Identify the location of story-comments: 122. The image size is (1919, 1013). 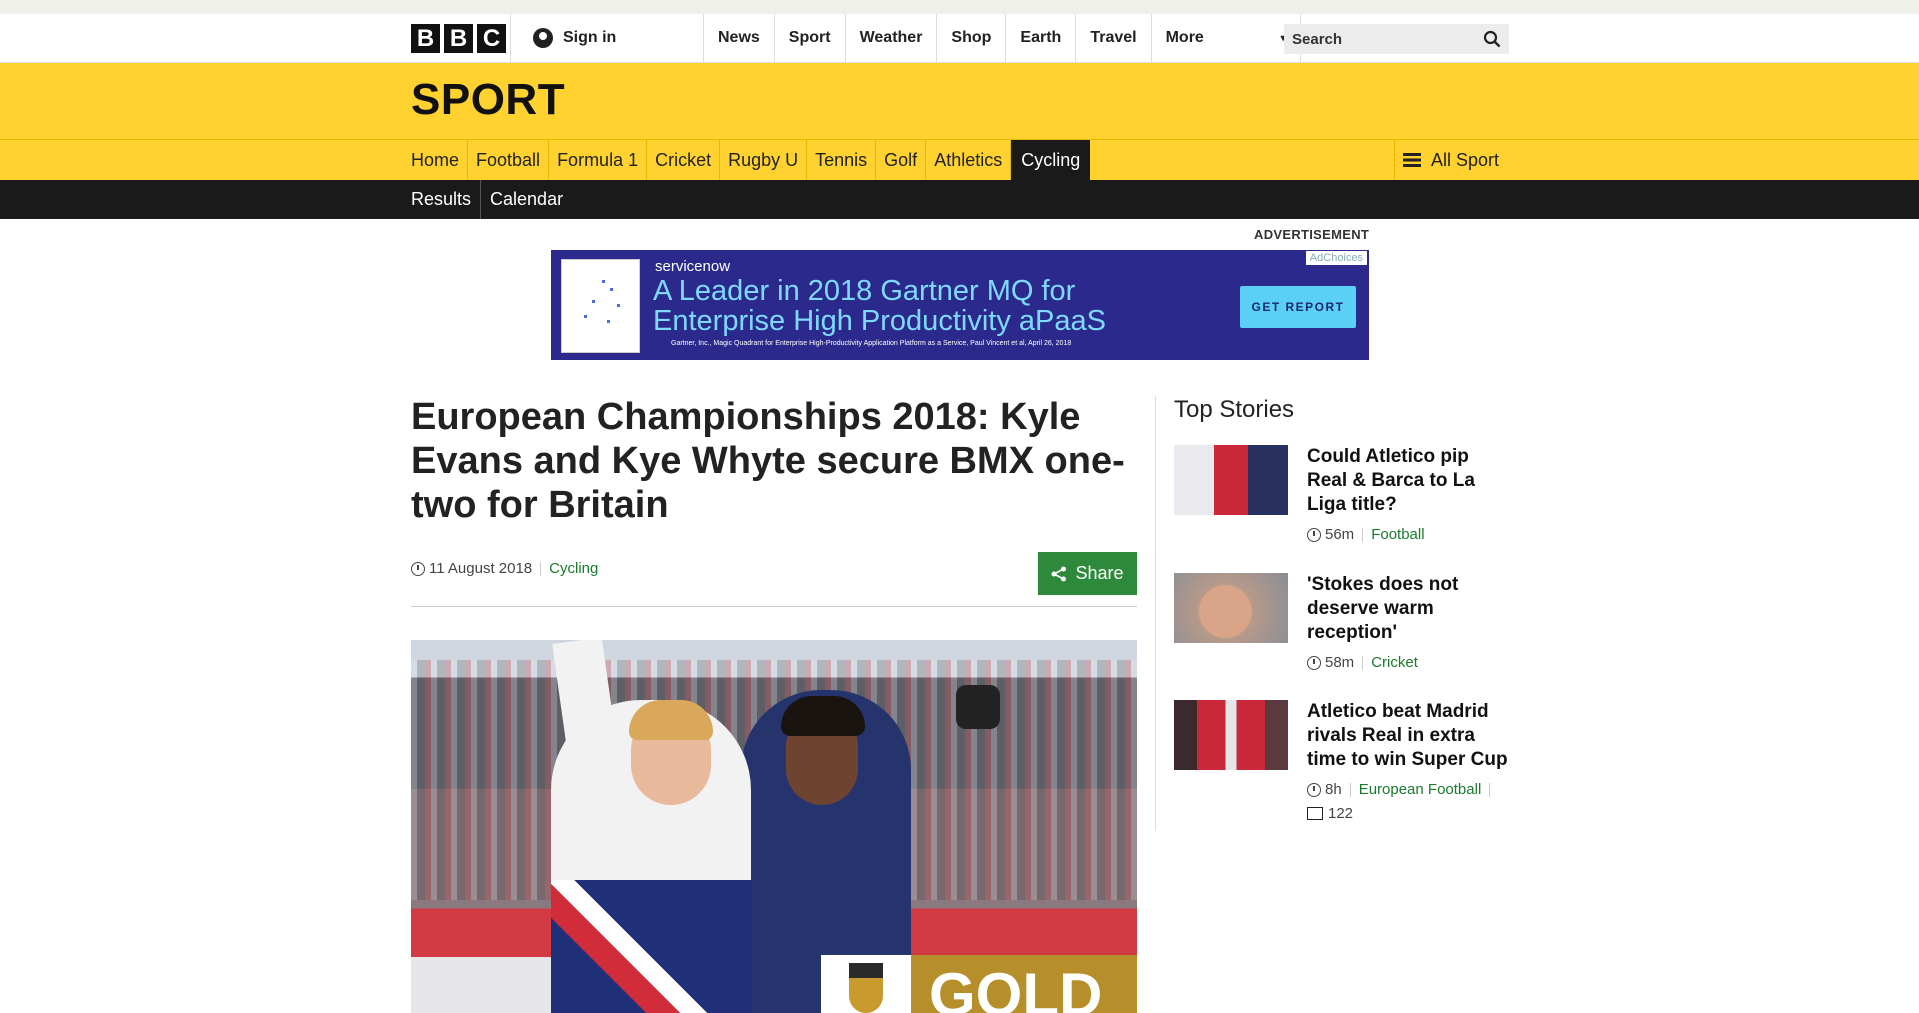
(1330, 813).